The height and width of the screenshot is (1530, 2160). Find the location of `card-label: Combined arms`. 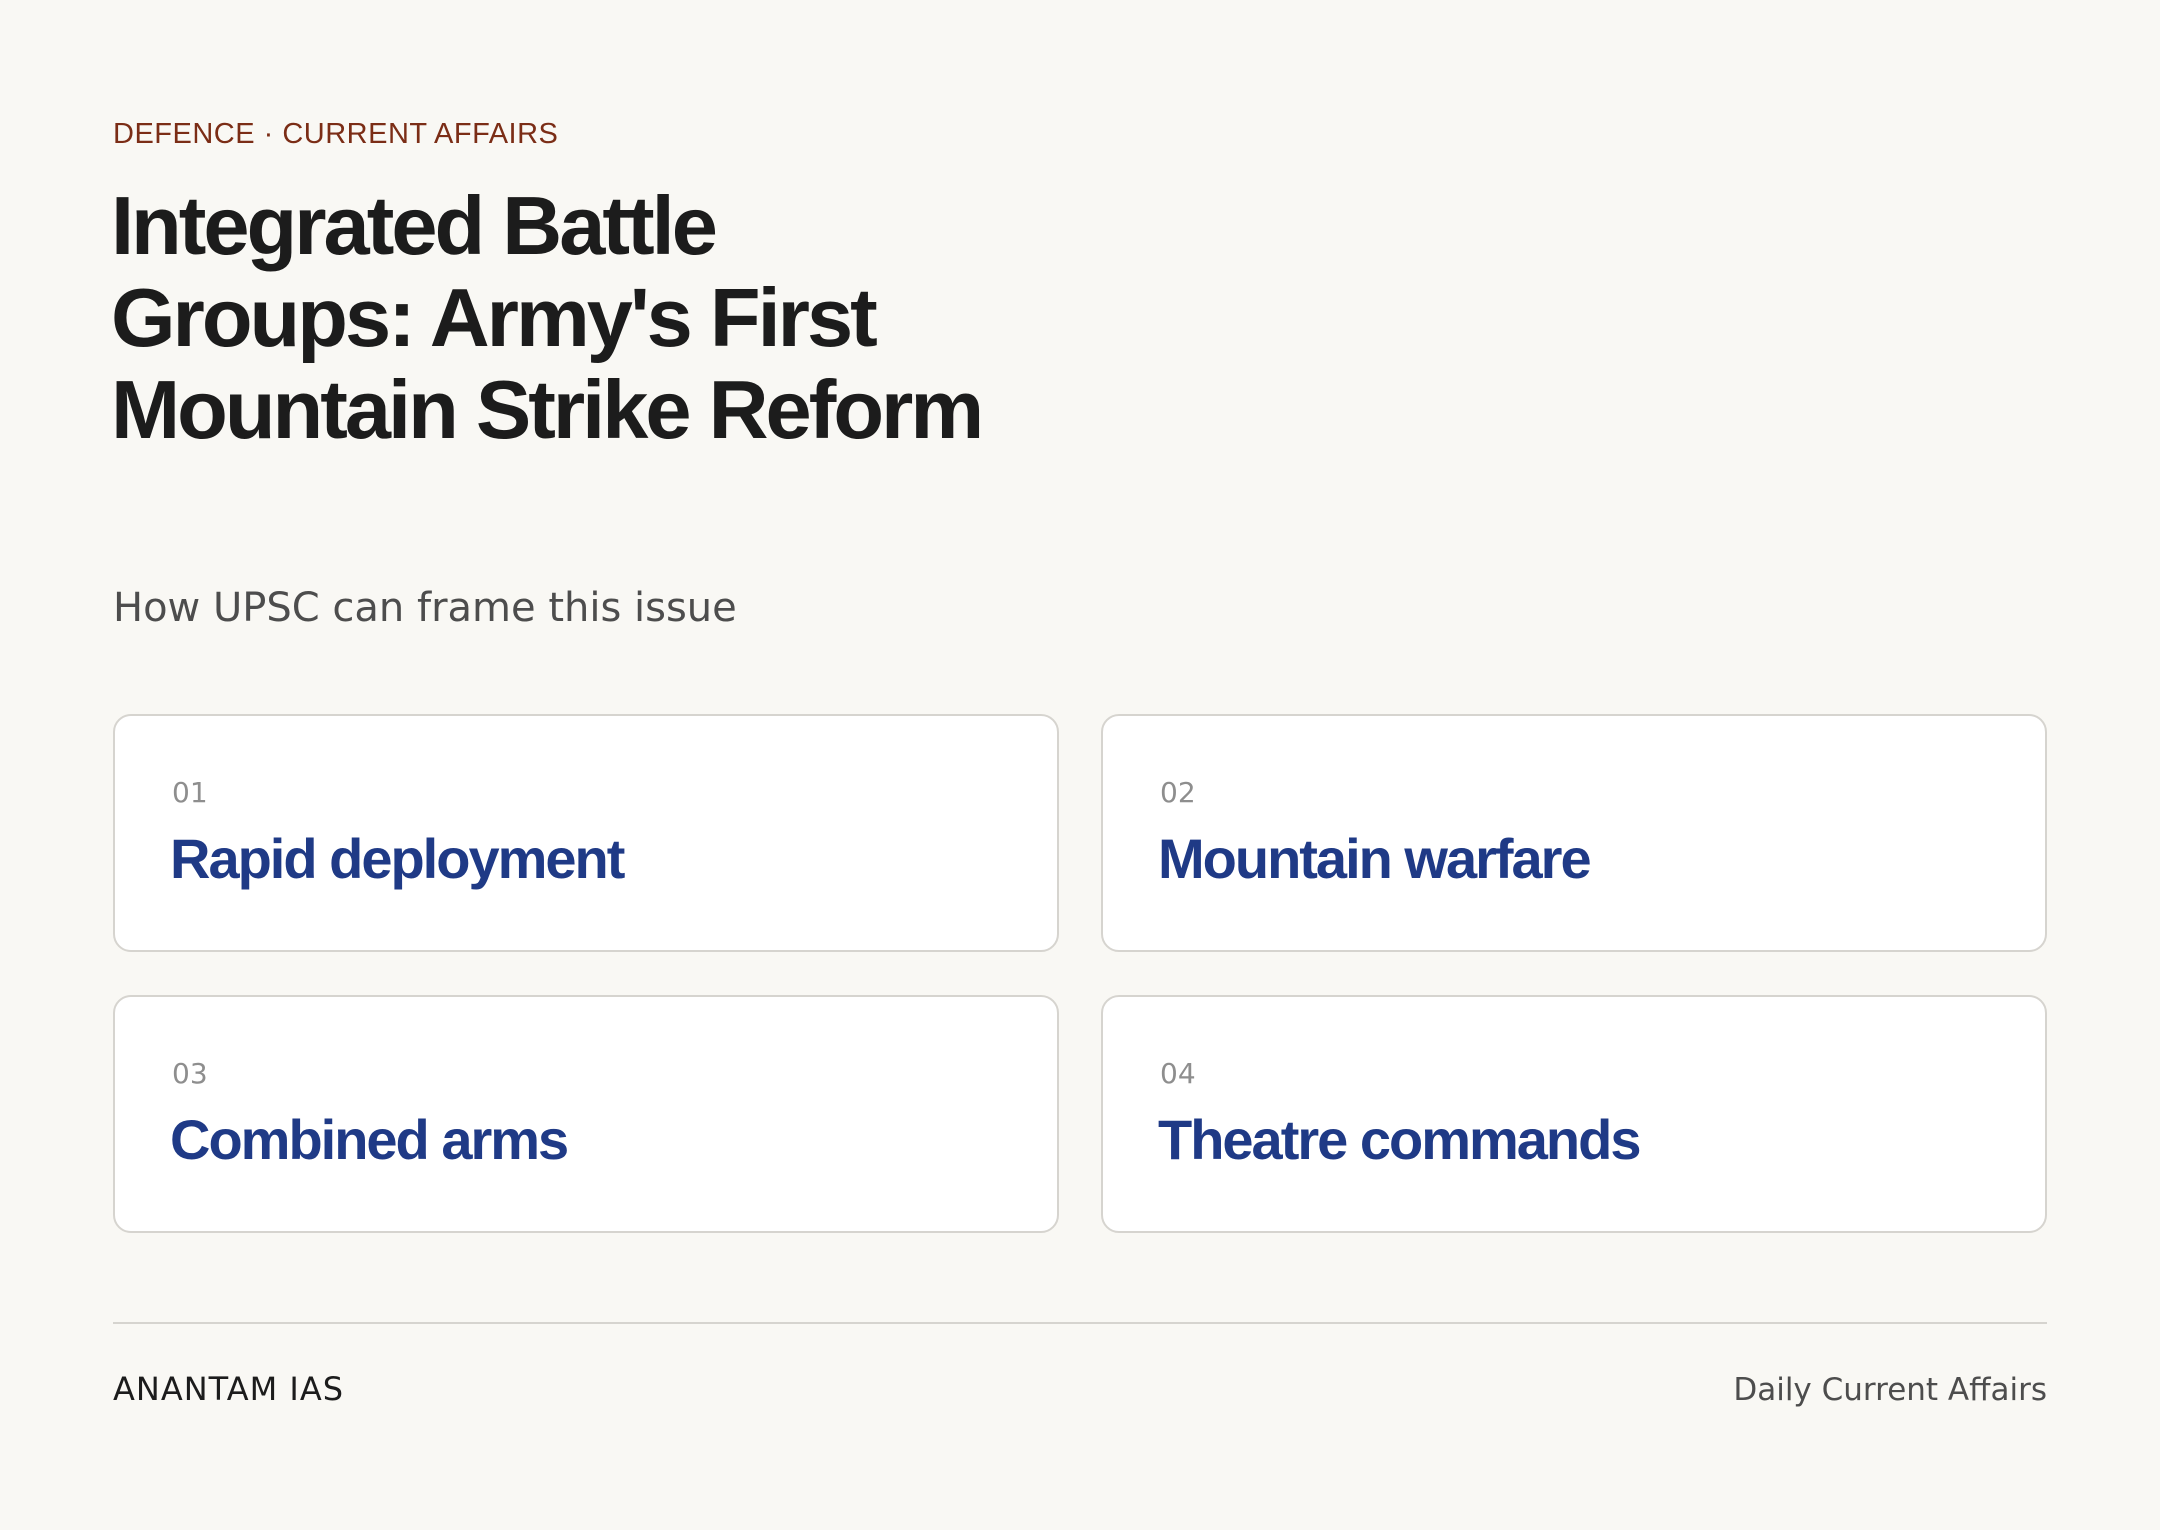

card-label: Combined arms is located at coordinates (369, 1139).